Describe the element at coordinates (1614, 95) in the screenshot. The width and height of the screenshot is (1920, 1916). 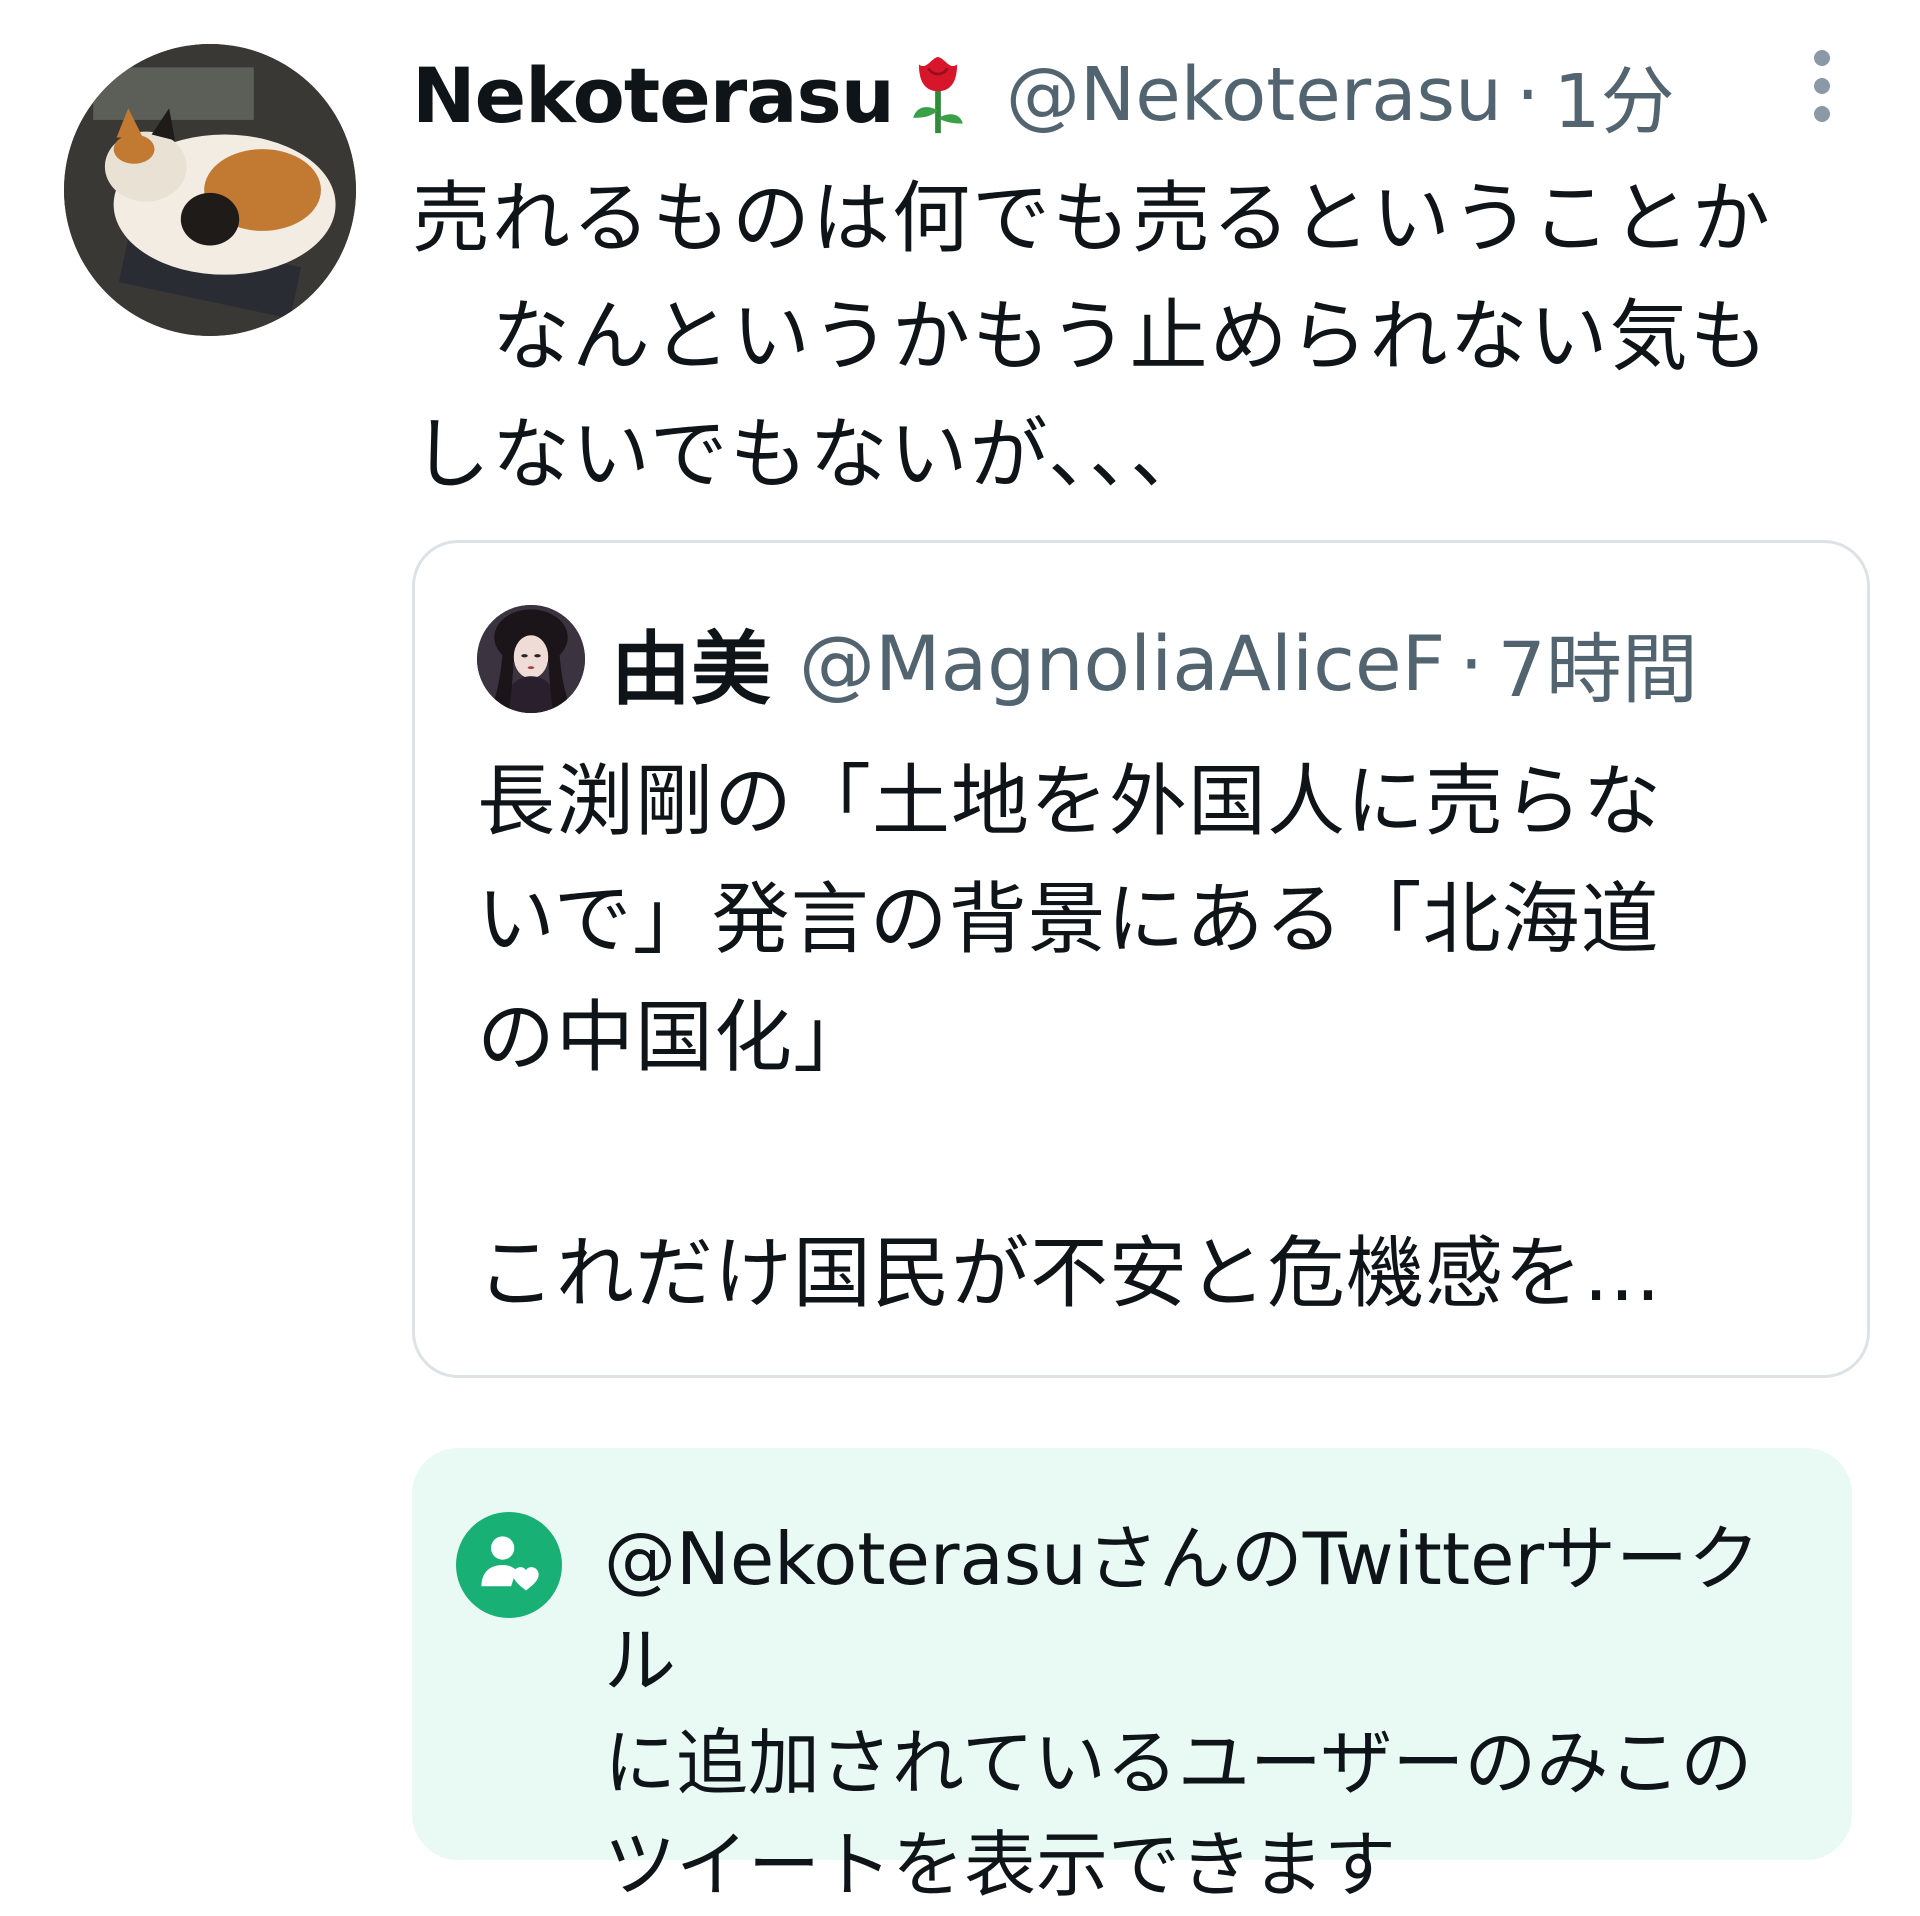
I see `tweet-timestamp: 1分` at that location.